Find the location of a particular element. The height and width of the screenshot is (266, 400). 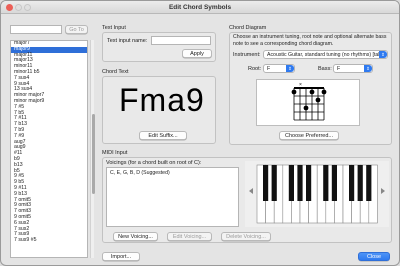

close-button: Close is located at coordinates (374, 256).